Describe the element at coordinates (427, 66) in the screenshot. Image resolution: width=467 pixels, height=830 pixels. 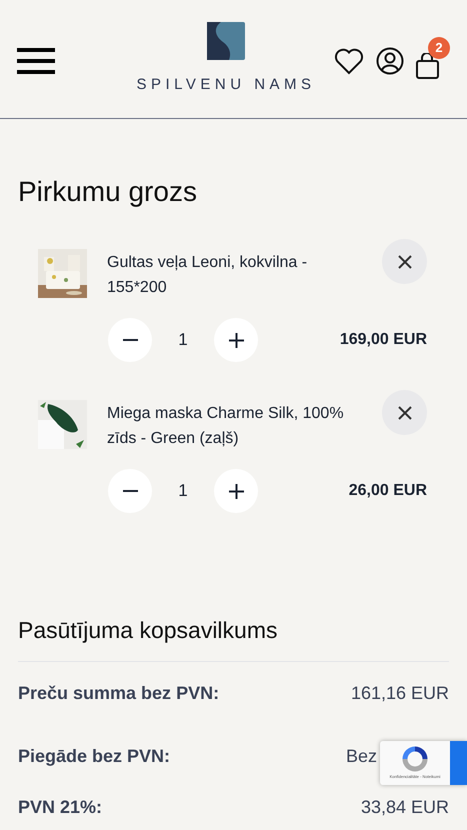
I see `shopping-bag-icon` at that location.